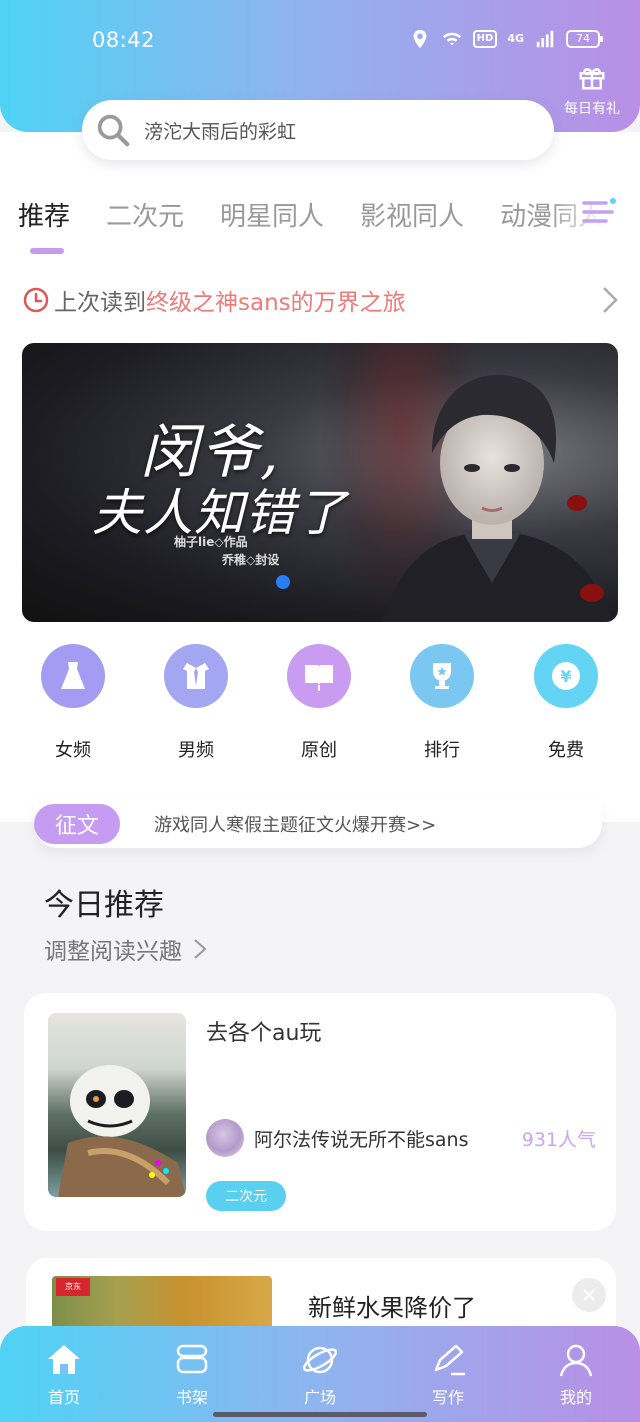 This screenshot has width=640, height=1422. I want to click on book-popularity: 931人气, so click(558, 1139).